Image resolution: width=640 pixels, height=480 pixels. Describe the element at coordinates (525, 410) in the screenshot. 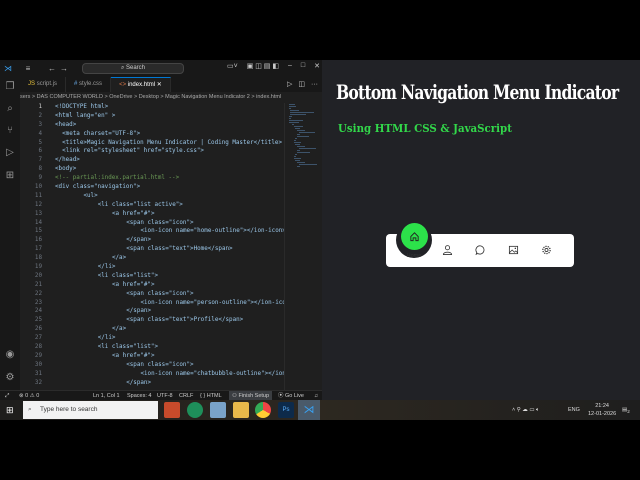

I see `tray-icons: ˄ ⚲ ☁ ▭ 🔈︎` at that location.